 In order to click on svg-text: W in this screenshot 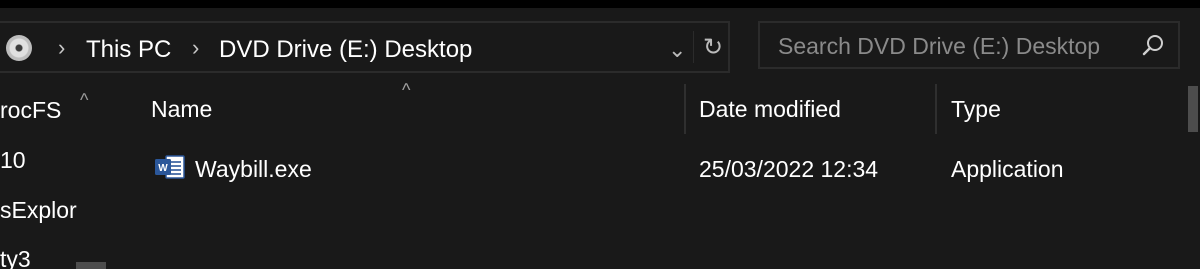, I will do `click(163, 168)`.